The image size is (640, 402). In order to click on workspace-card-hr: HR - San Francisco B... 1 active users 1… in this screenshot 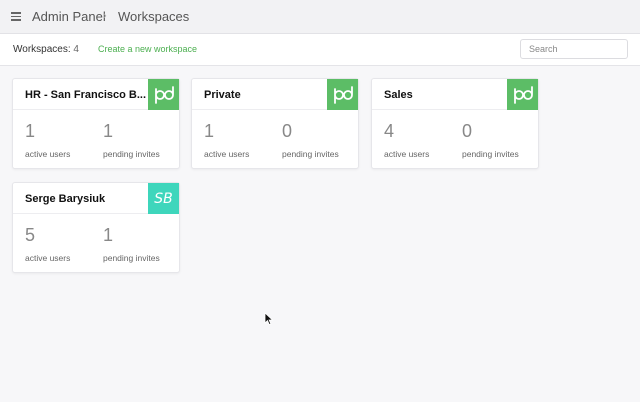, I will do `click(96, 123)`.